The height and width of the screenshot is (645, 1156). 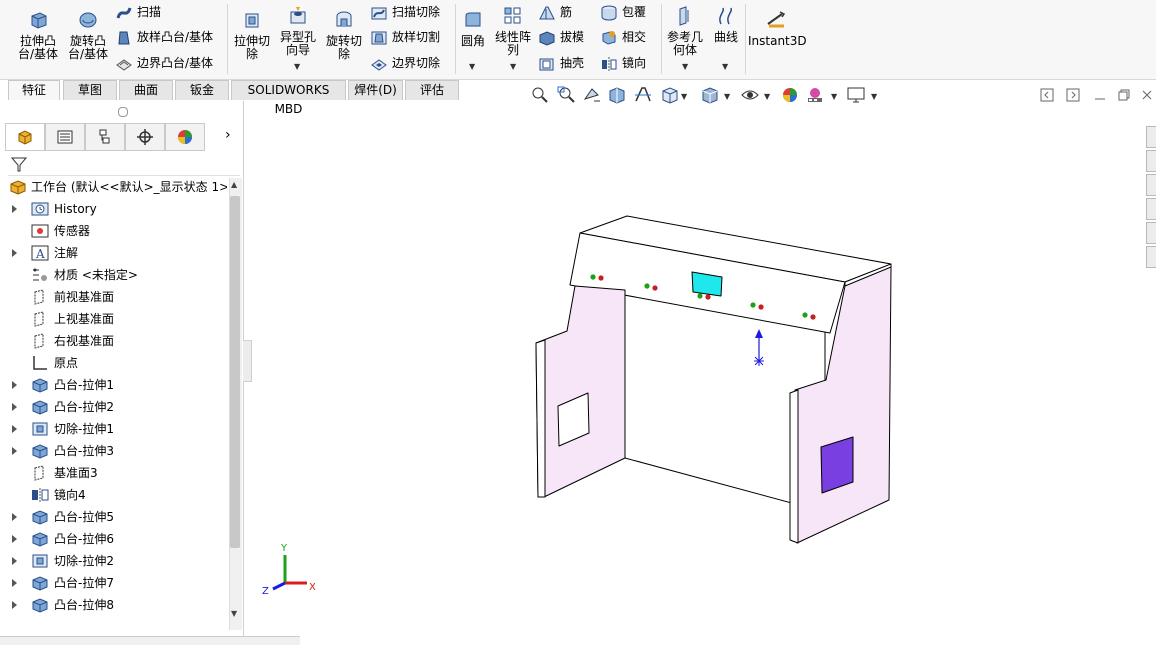 What do you see at coordinates (1047, 95) in the screenshot?
I see `tile-left-icon` at bounding box center [1047, 95].